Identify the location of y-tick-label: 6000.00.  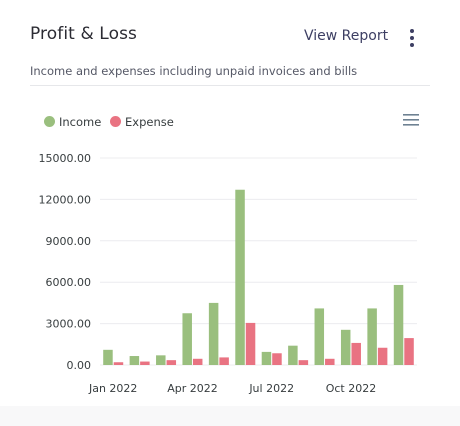
(69, 282).